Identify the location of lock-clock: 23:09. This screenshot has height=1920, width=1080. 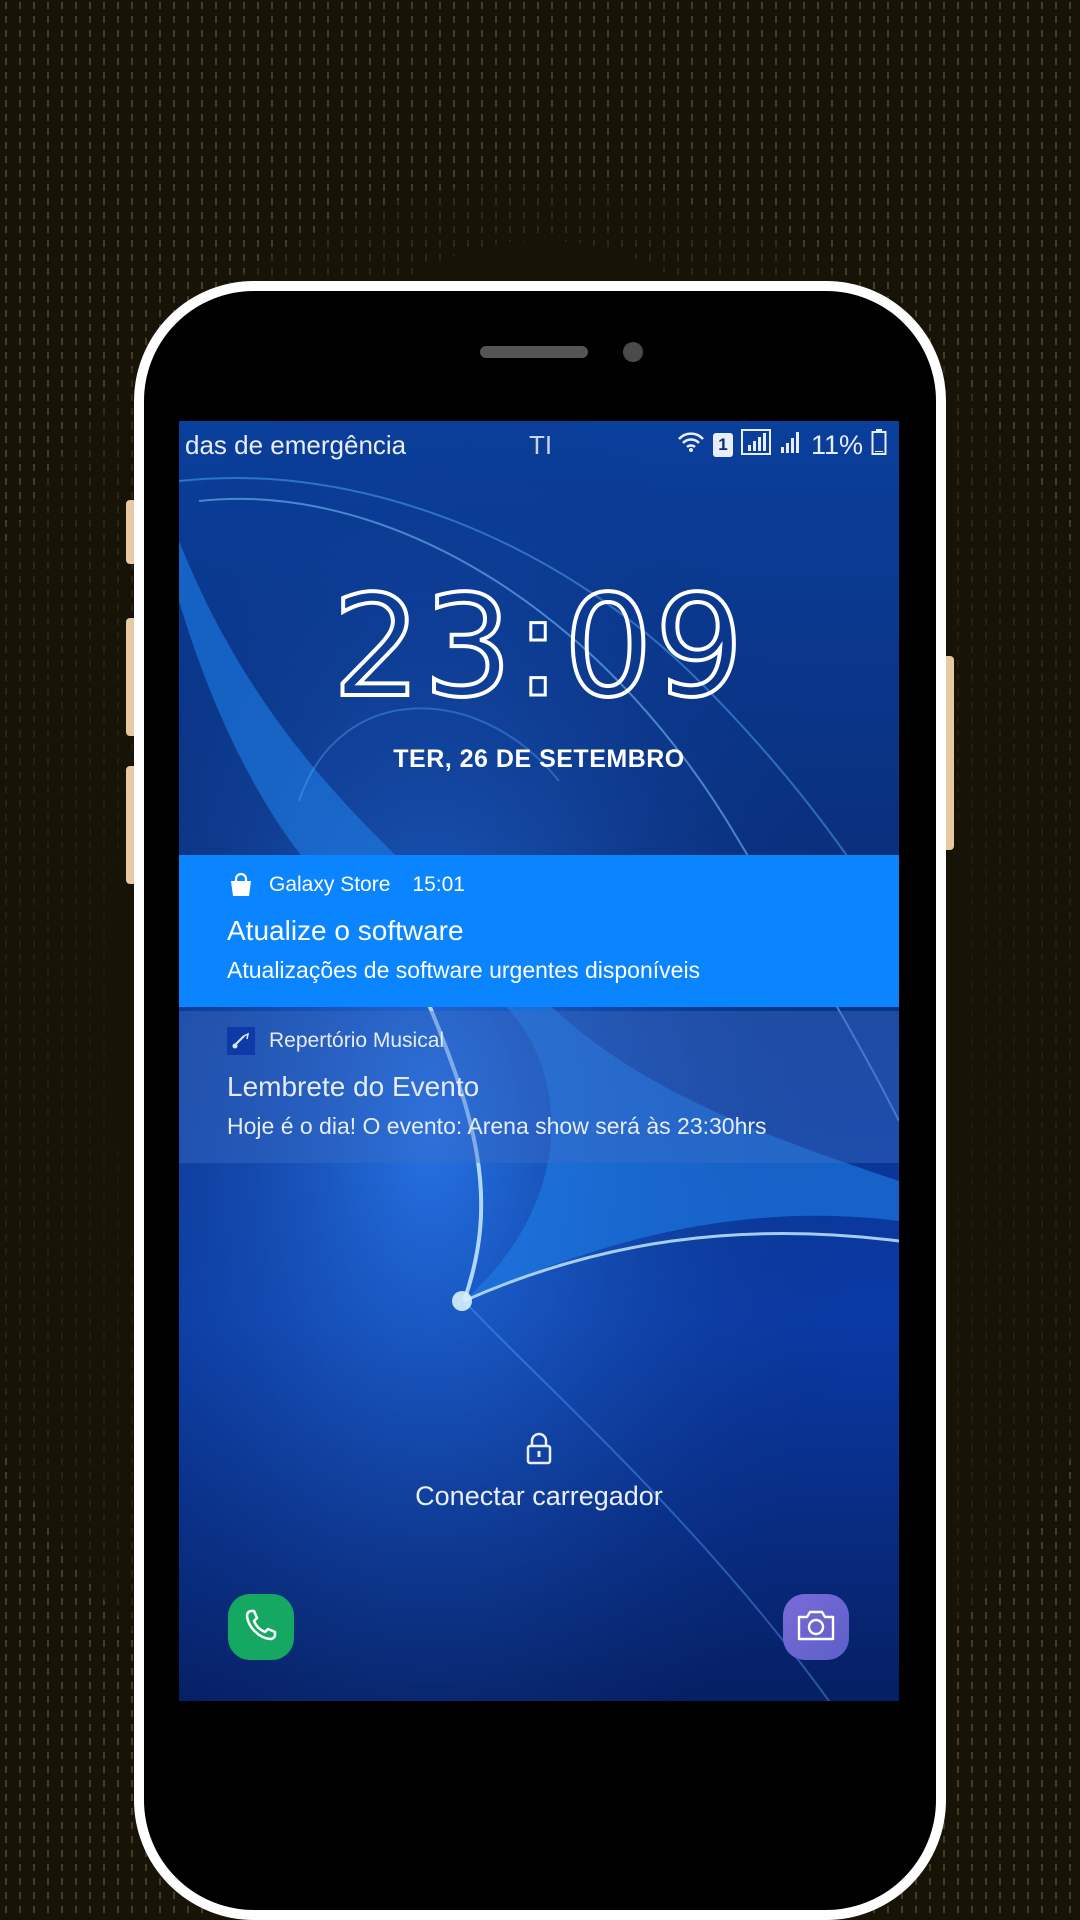
(539, 647).